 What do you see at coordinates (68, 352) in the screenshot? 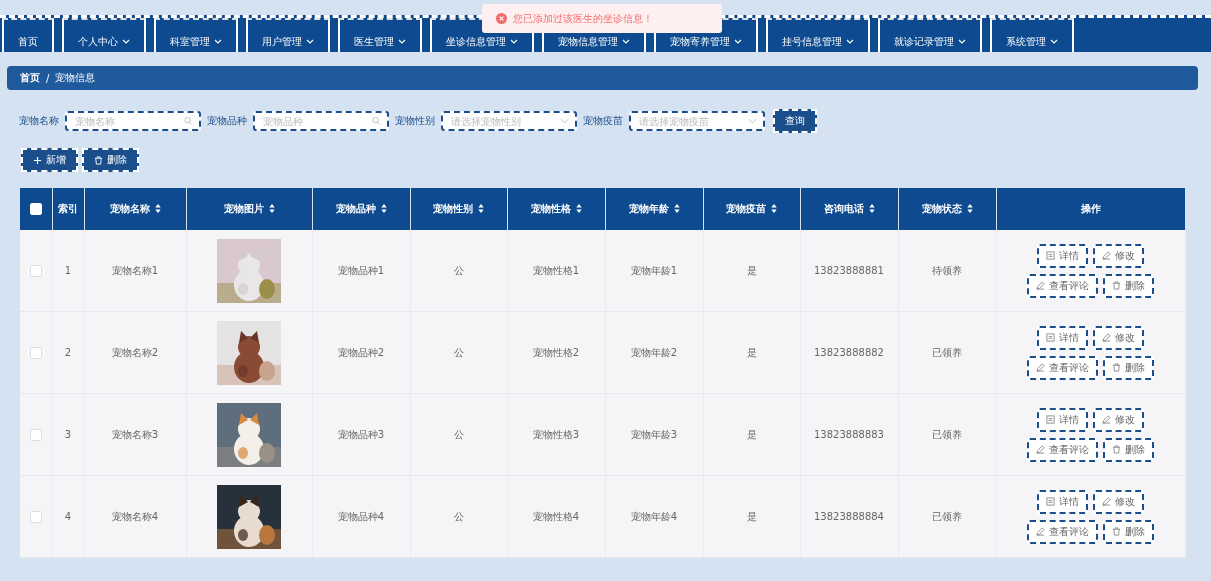
I see `cell-text: 2` at bounding box center [68, 352].